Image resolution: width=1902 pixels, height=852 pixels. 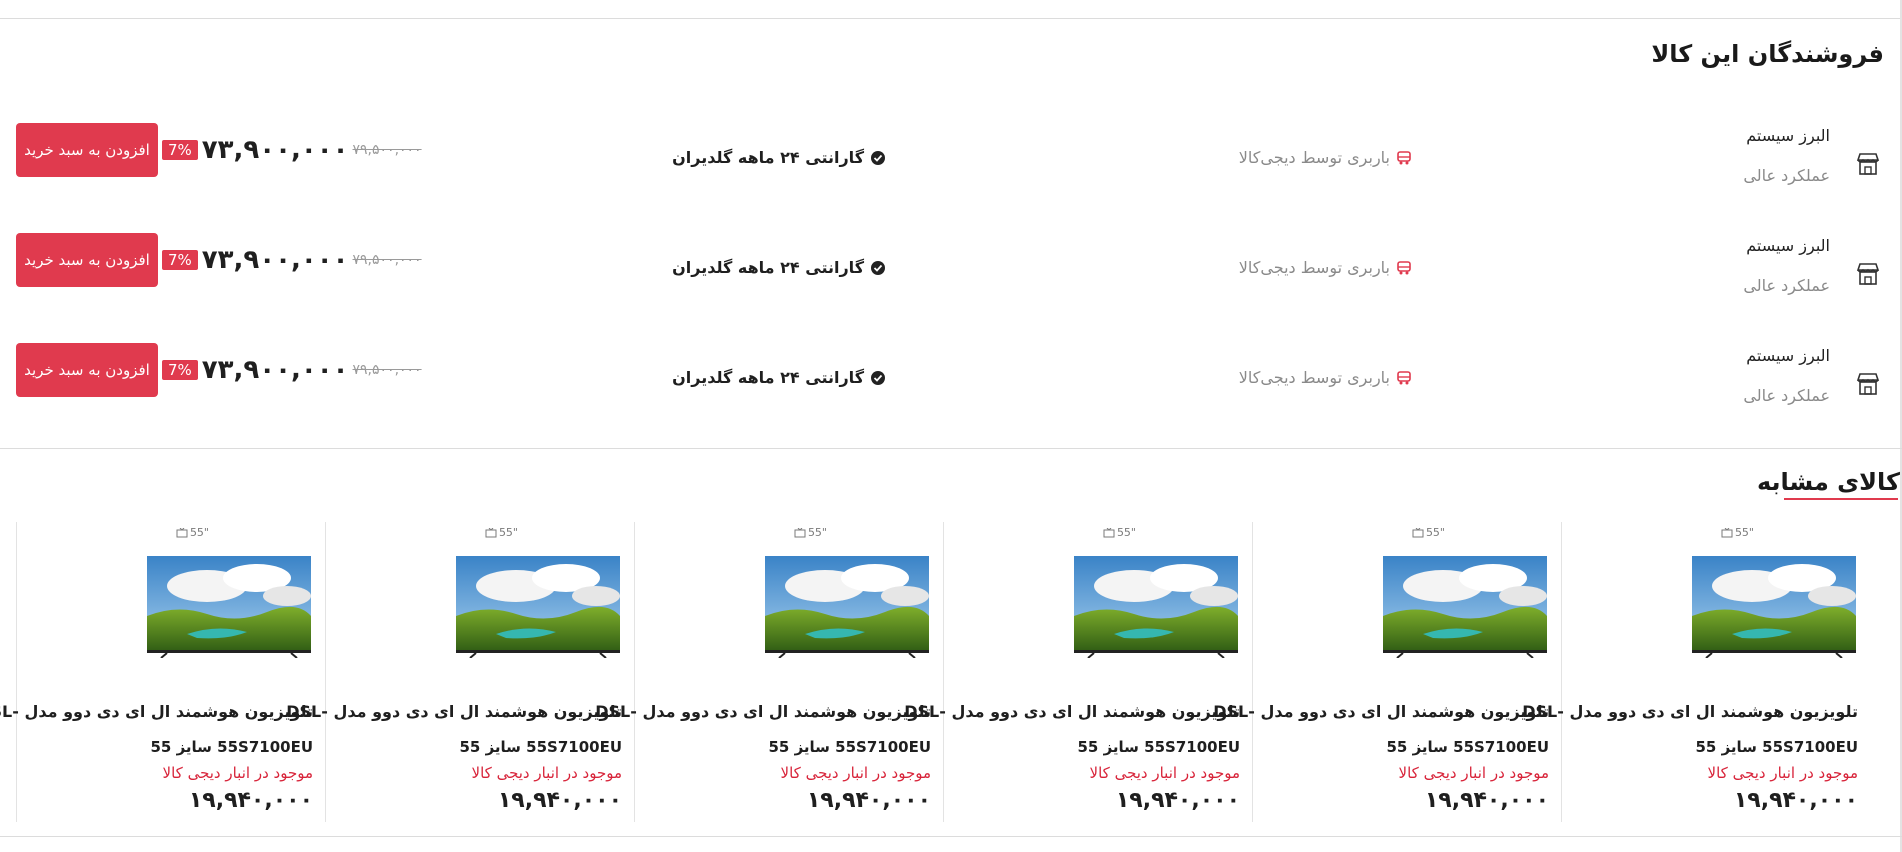 I want to click on top-divider, so click(x=951, y=18).